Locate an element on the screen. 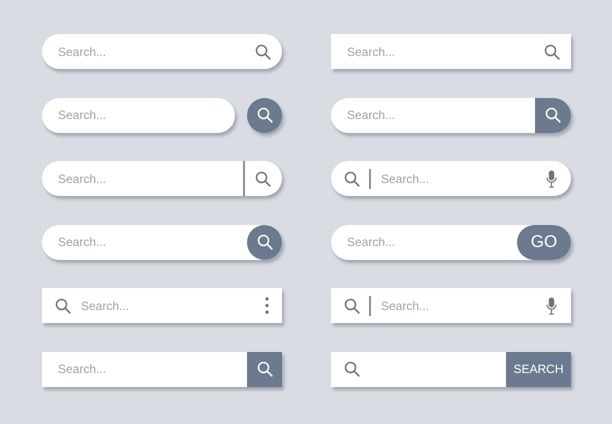 The height and width of the screenshot is (424, 612). search-field: Search... GO is located at coordinates (451, 242).